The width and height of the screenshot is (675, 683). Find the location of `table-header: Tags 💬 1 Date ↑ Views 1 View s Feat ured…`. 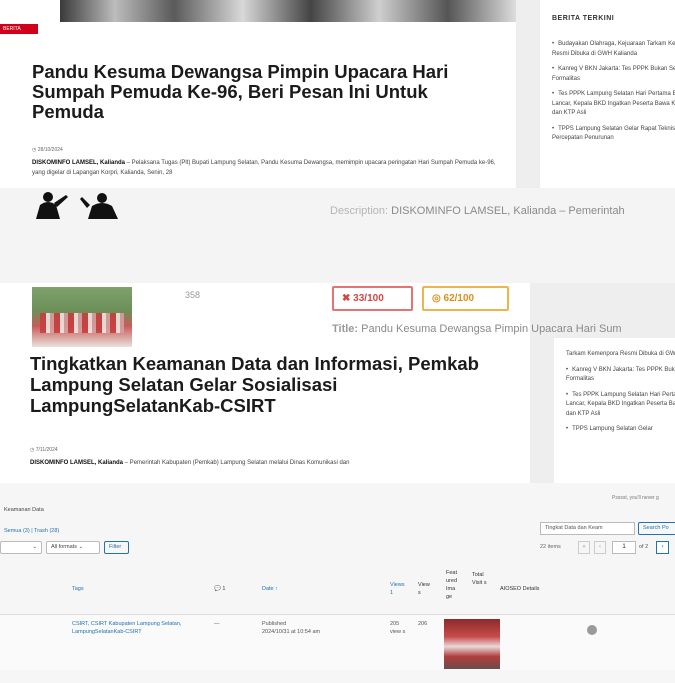

table-header: Tags 💬 1 Date ↑ Views 1 View s Feat ured… is located at coordinates (337, 589).